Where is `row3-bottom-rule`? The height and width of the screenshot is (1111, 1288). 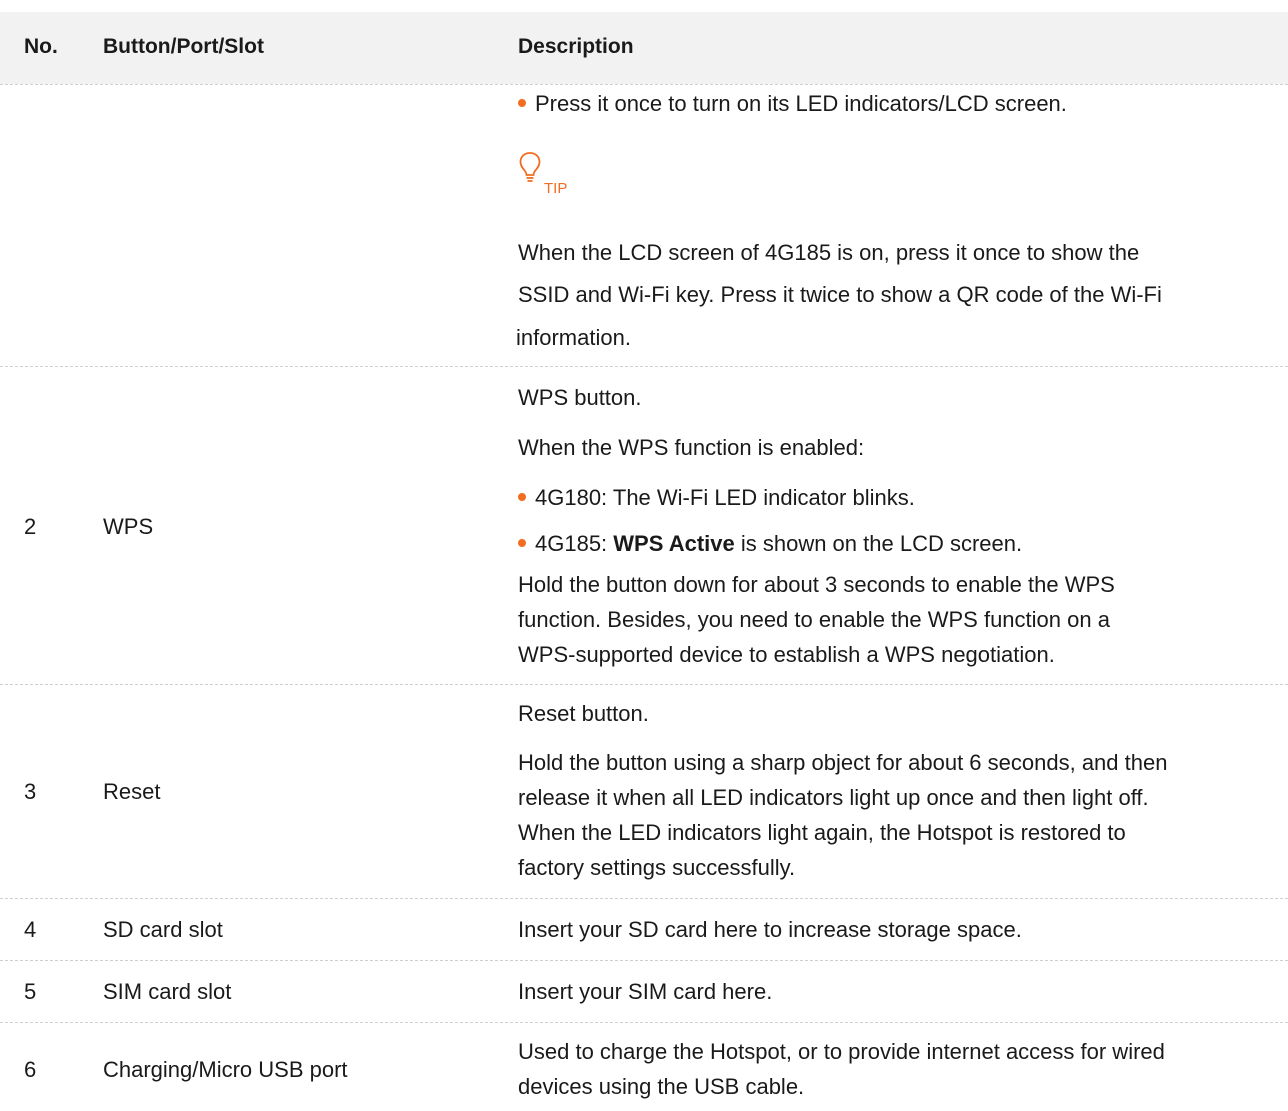 row3-bottom-rule is located at coordinates (644, 898).